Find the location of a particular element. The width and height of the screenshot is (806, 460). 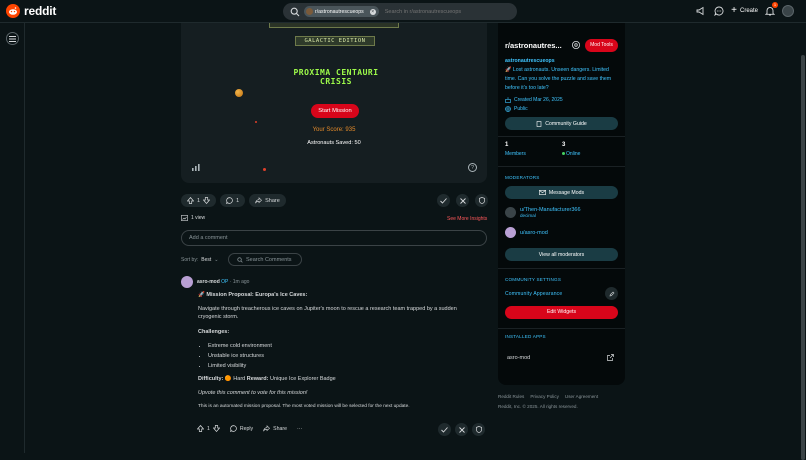

subreddit-avatar is located at coordinates (309, 11).